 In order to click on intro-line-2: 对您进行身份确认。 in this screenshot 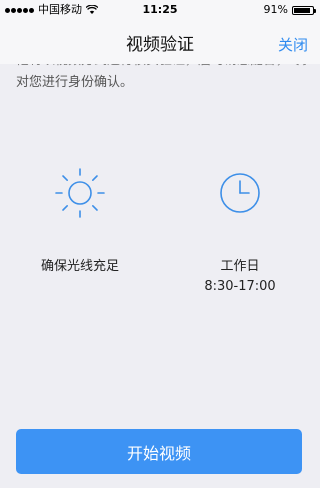, I will do `click(75, 82)`.